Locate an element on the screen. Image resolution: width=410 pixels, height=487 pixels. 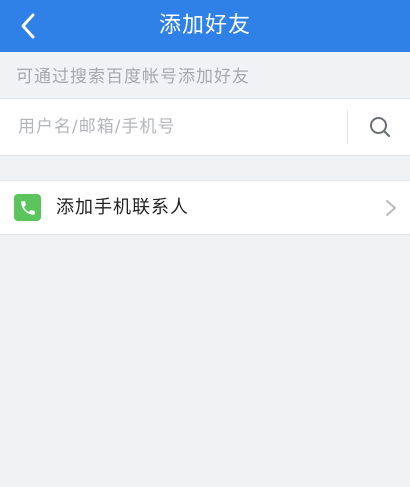
chevron-right-icon is located at coordinates (391, 208).